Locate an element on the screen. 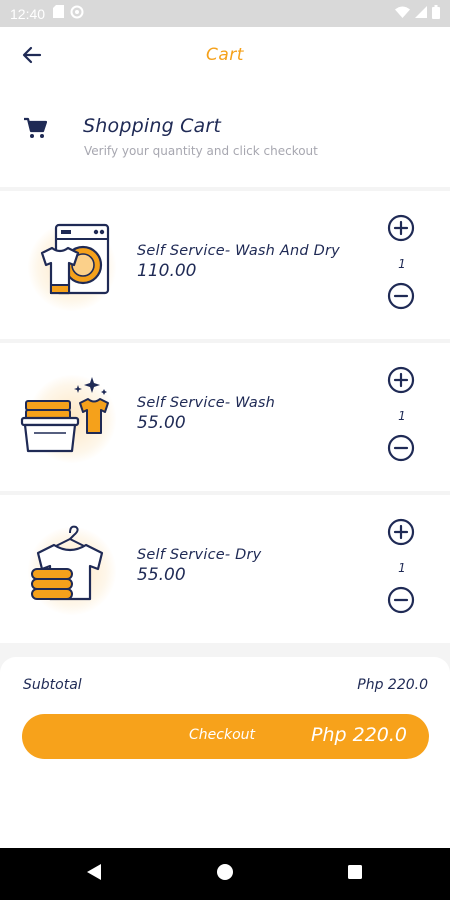 Image resolution: width=450 pixels, height=900 pixels. system-nav-bar is located at coordinates (225, 874).